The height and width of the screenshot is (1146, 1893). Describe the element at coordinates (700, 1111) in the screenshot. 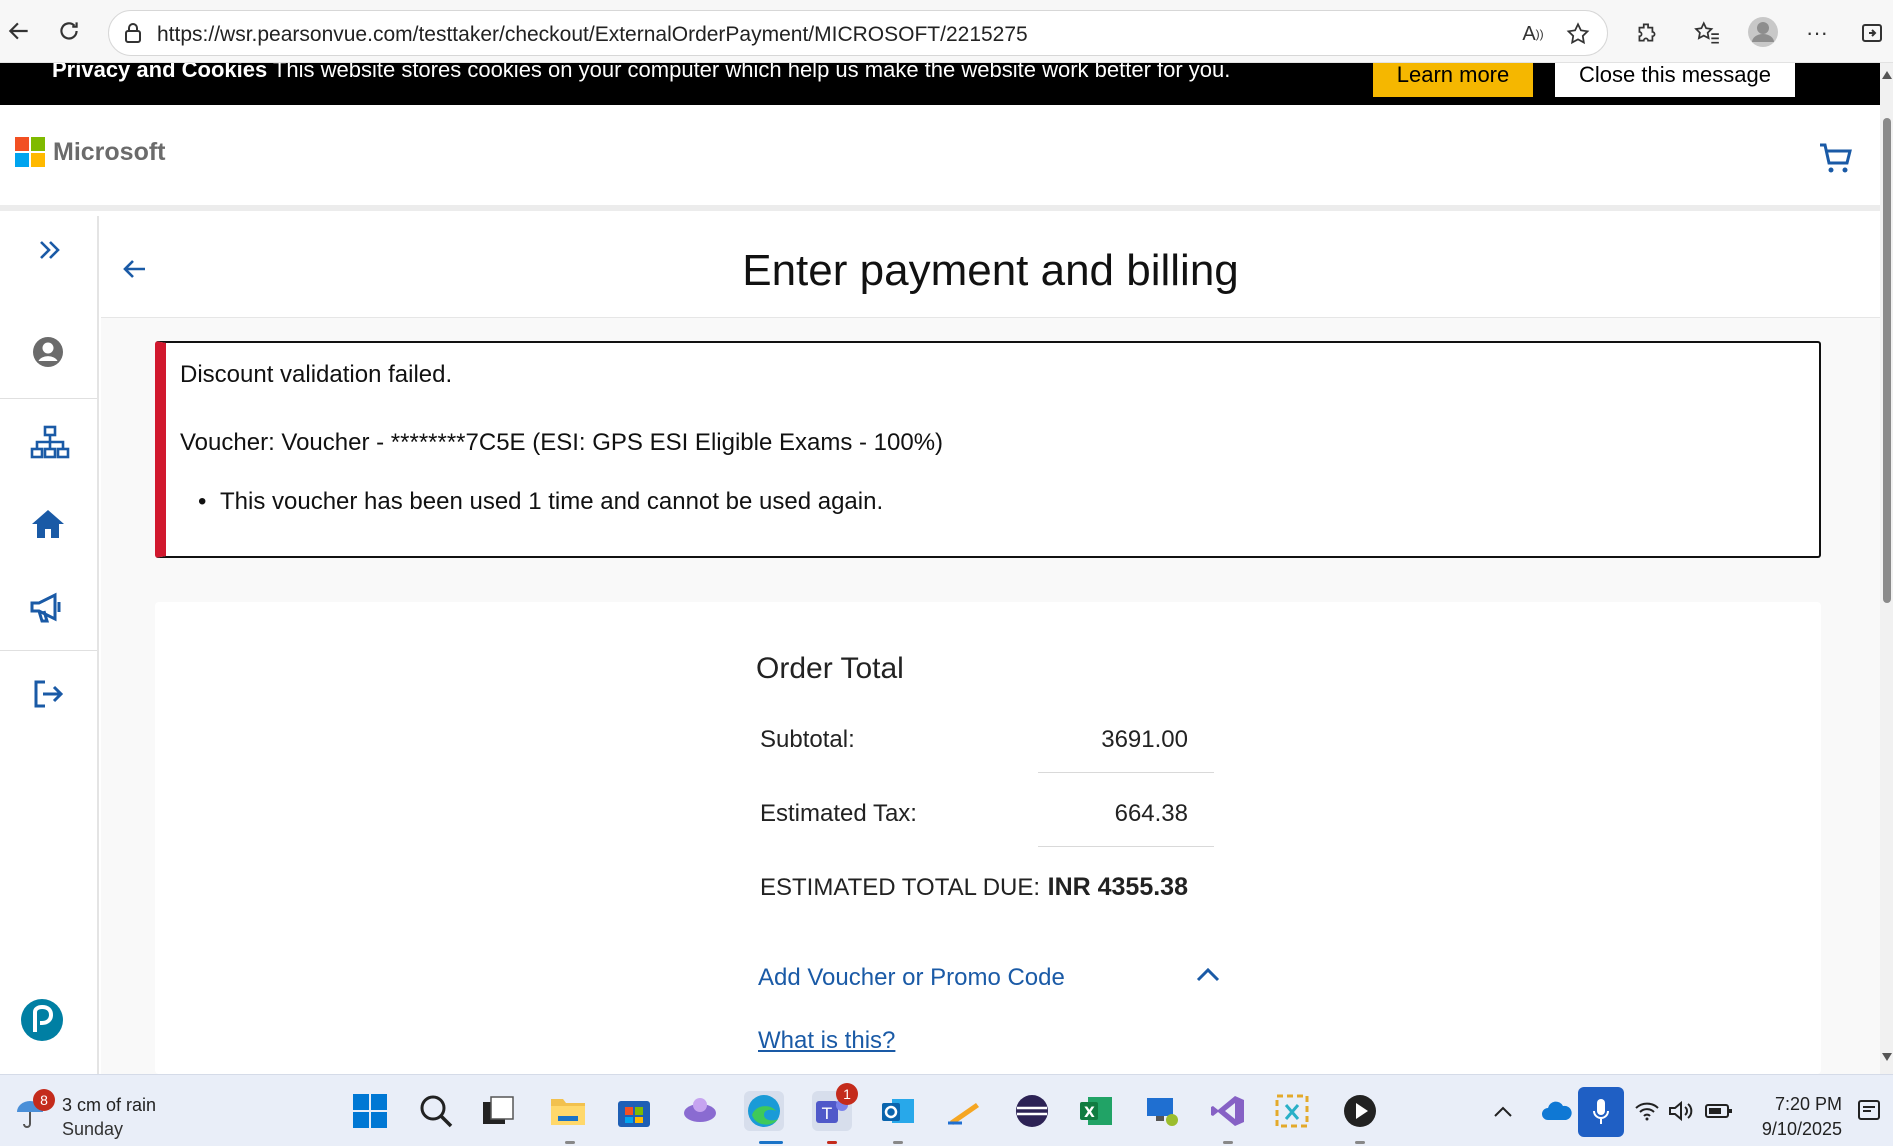

I see `copilot-icon` at that location.